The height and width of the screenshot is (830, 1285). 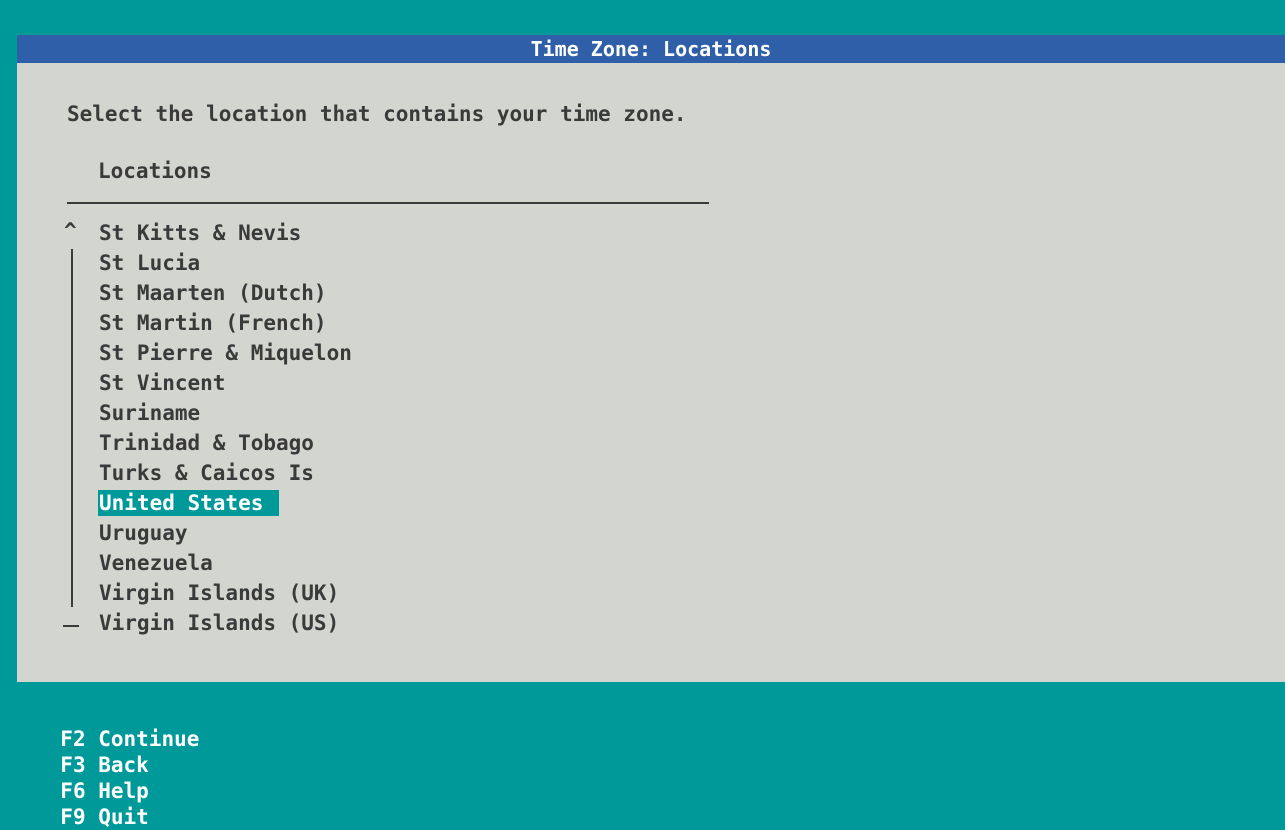 I want to click on scroll-up-icon: ^, so click(x=70, y=231).